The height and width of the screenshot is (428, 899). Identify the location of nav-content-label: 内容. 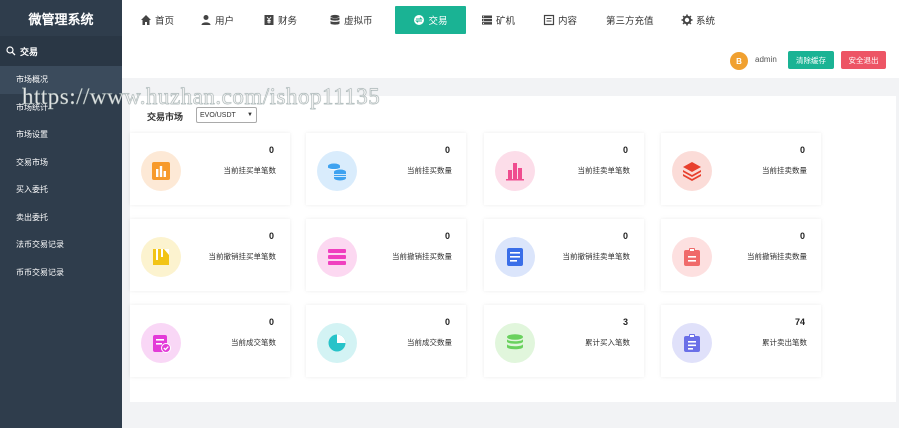
(568, 21).